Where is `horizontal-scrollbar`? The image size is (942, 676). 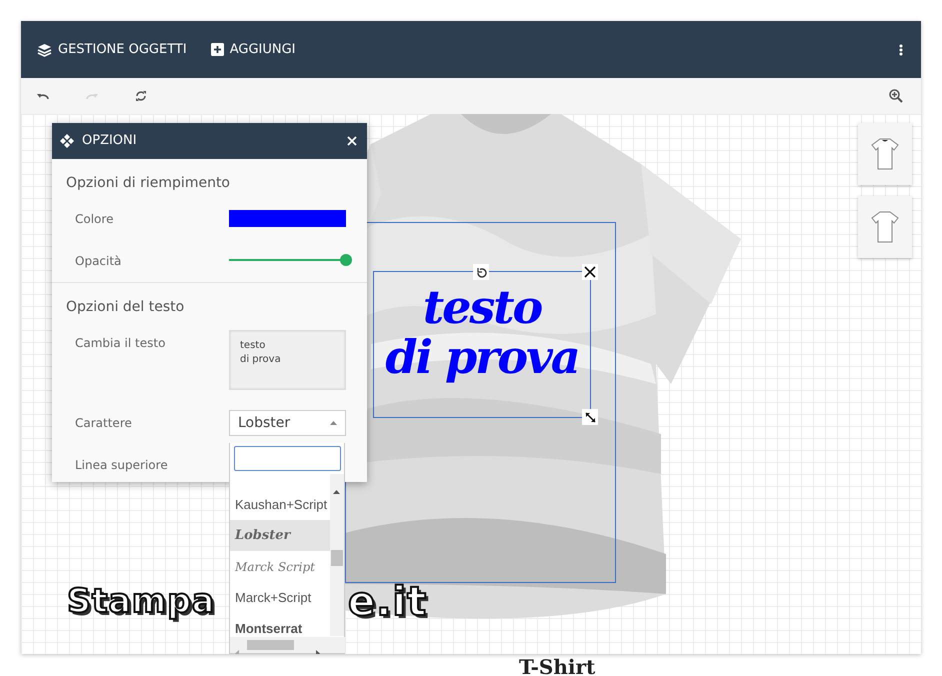 horizontal-scrollbar is located at coordinates (287, 645).